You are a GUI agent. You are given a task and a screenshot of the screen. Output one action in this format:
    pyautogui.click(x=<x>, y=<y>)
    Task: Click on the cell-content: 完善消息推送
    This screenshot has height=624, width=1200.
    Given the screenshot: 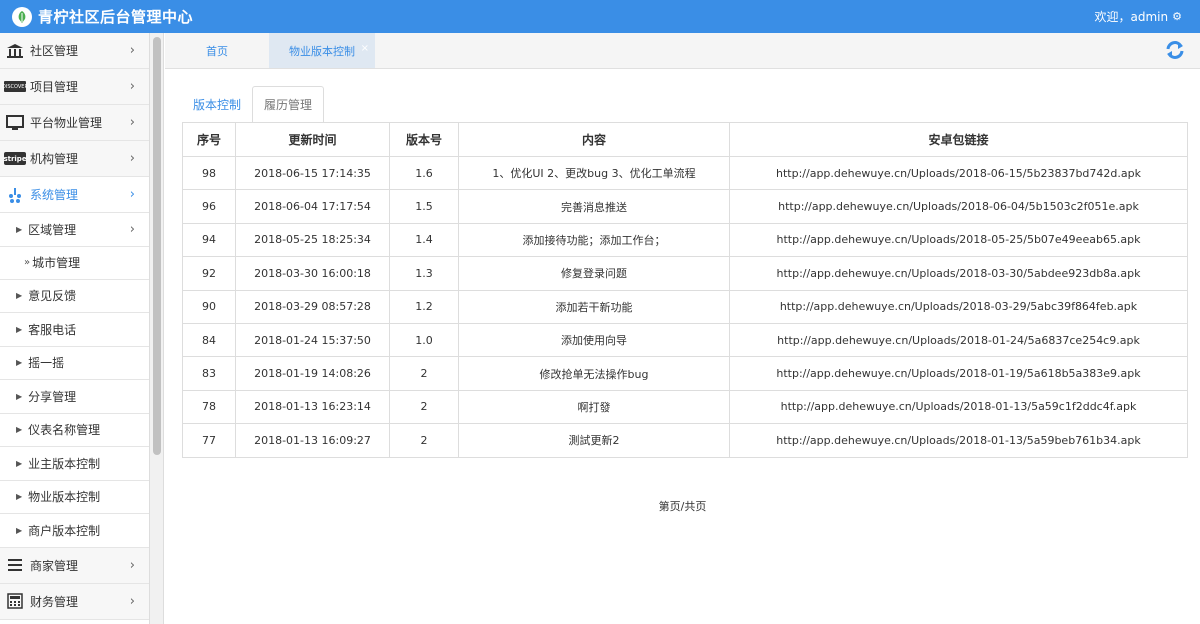 What is the action you would take?
    pyautogui.click(x=594, y=206)
    